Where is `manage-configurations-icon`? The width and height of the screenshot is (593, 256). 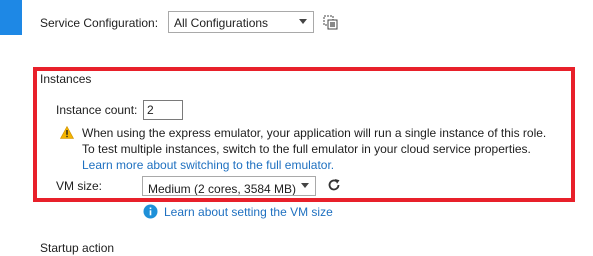
manage-configurations-icon is located at coordinates (331, 23).